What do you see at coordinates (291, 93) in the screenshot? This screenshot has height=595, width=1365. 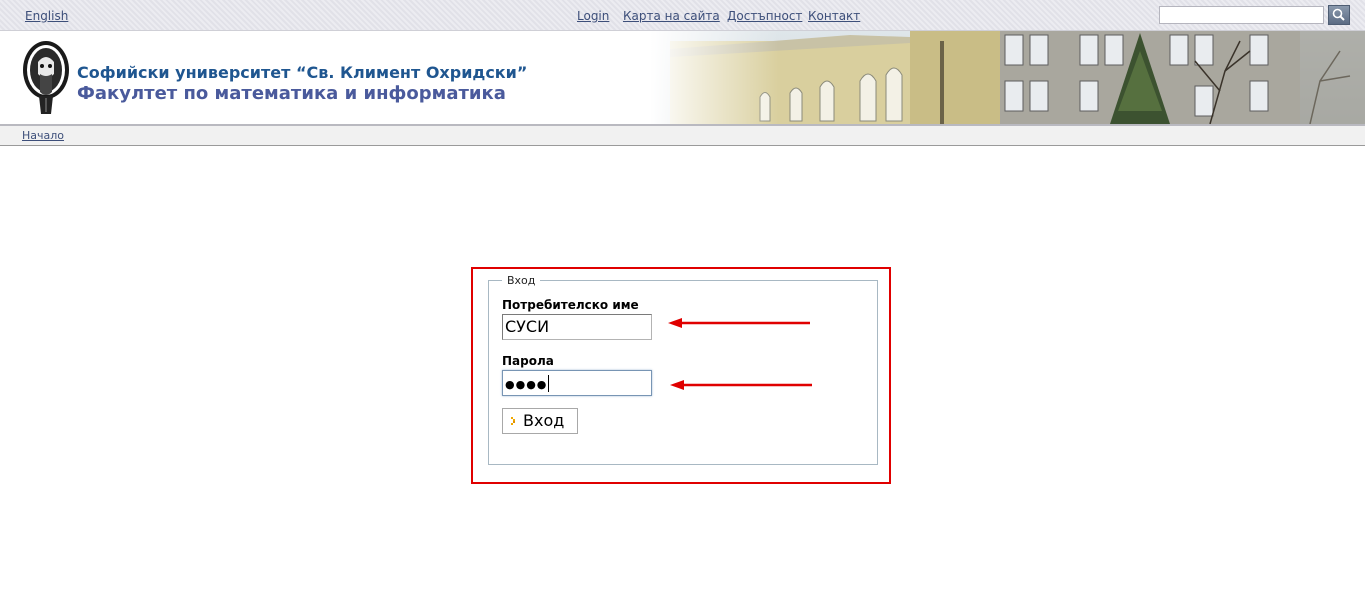 I see `faculty-name: Факултет по математика и информатика` at bounding box center [291, 93].